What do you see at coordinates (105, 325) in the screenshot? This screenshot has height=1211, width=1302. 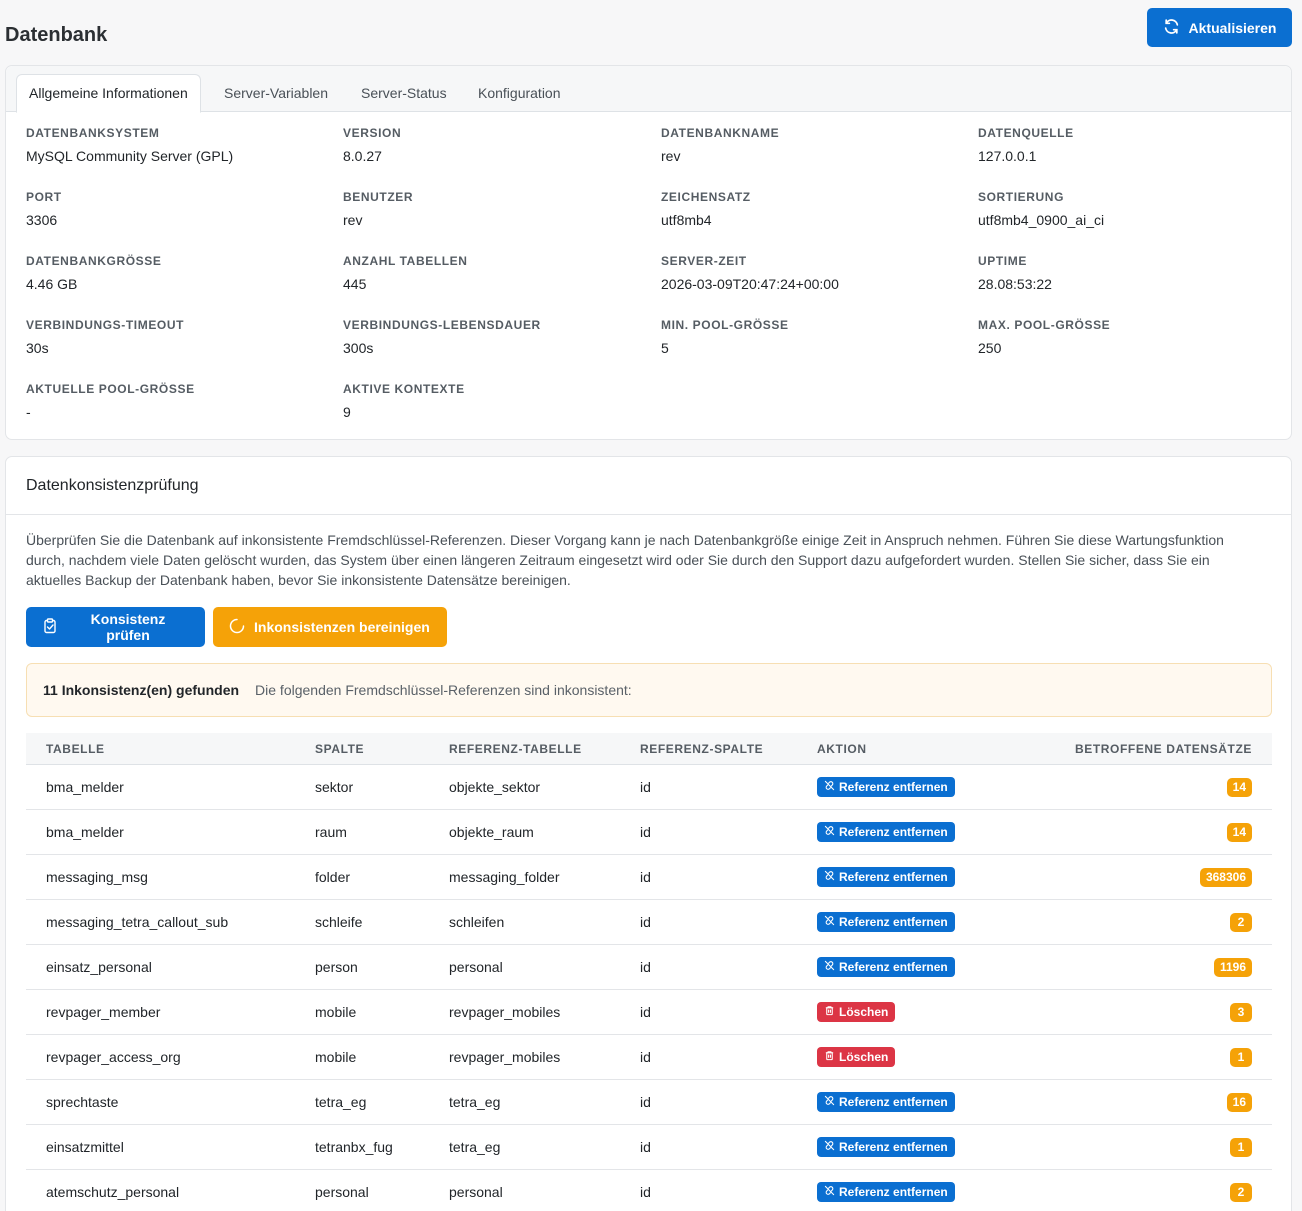 I see `info-label: Verbindungs-Timeout` at bounding box center [105, 325].